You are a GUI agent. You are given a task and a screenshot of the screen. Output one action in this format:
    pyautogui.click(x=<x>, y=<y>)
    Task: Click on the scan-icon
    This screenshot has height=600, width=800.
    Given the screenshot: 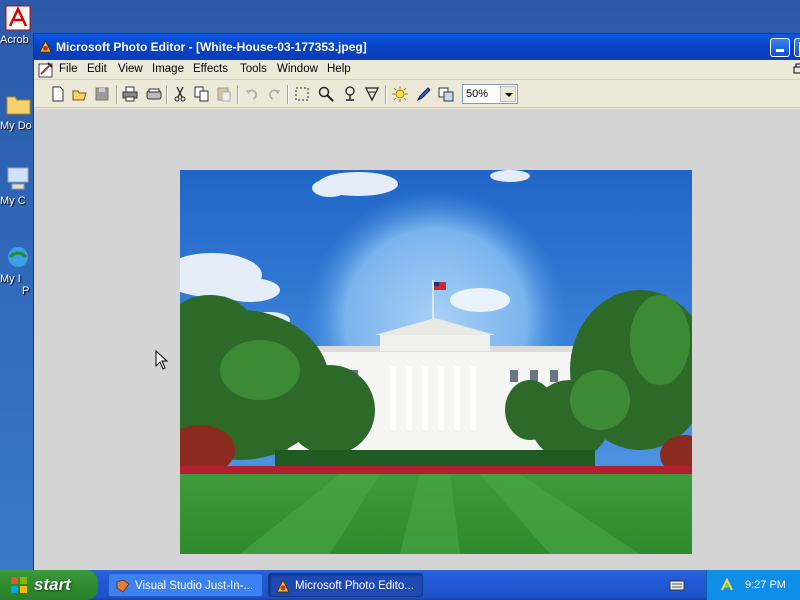 What is the action you would take?
    pyautogui.click(x=154, y=94)
    